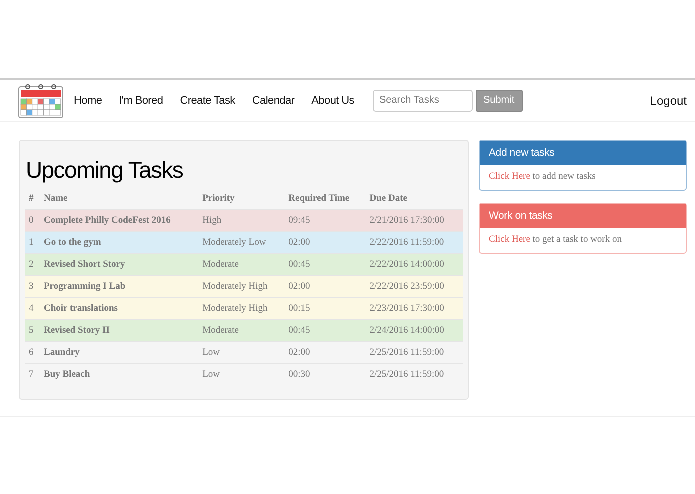  Describe the element at coordinates (208, 100) in the screenshot. I see `nav-link: Create Task` at that location.